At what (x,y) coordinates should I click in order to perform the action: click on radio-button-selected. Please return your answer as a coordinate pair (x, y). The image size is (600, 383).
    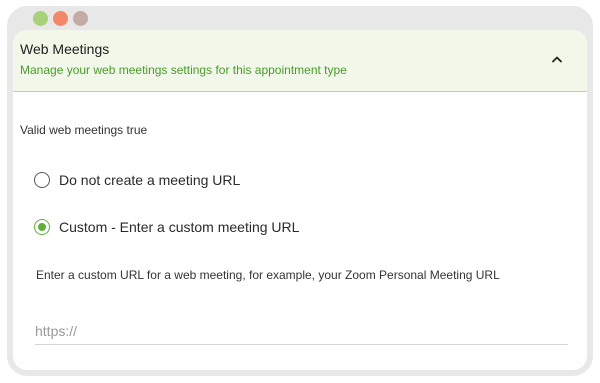
    Looking at the image, I should click on (42, 227).